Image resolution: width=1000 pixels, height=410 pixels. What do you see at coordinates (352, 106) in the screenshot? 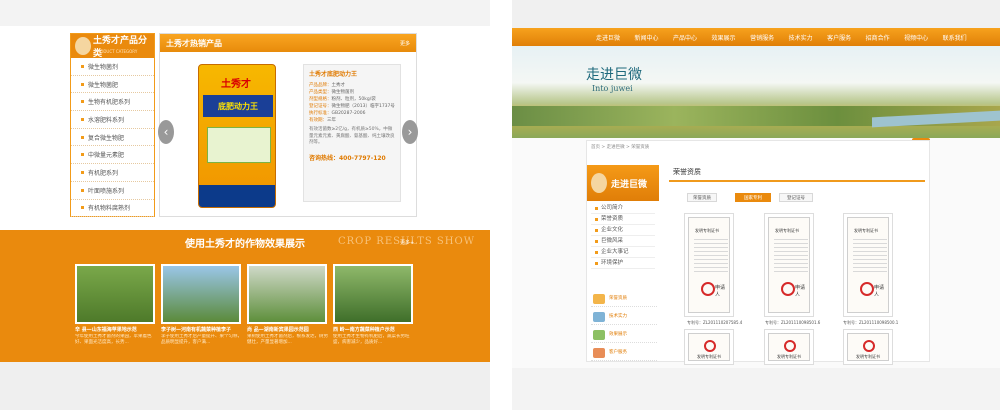
I see `info-row: 登记证号：微生物肥（2013）临字1737号` at bounding box center [352, 106].